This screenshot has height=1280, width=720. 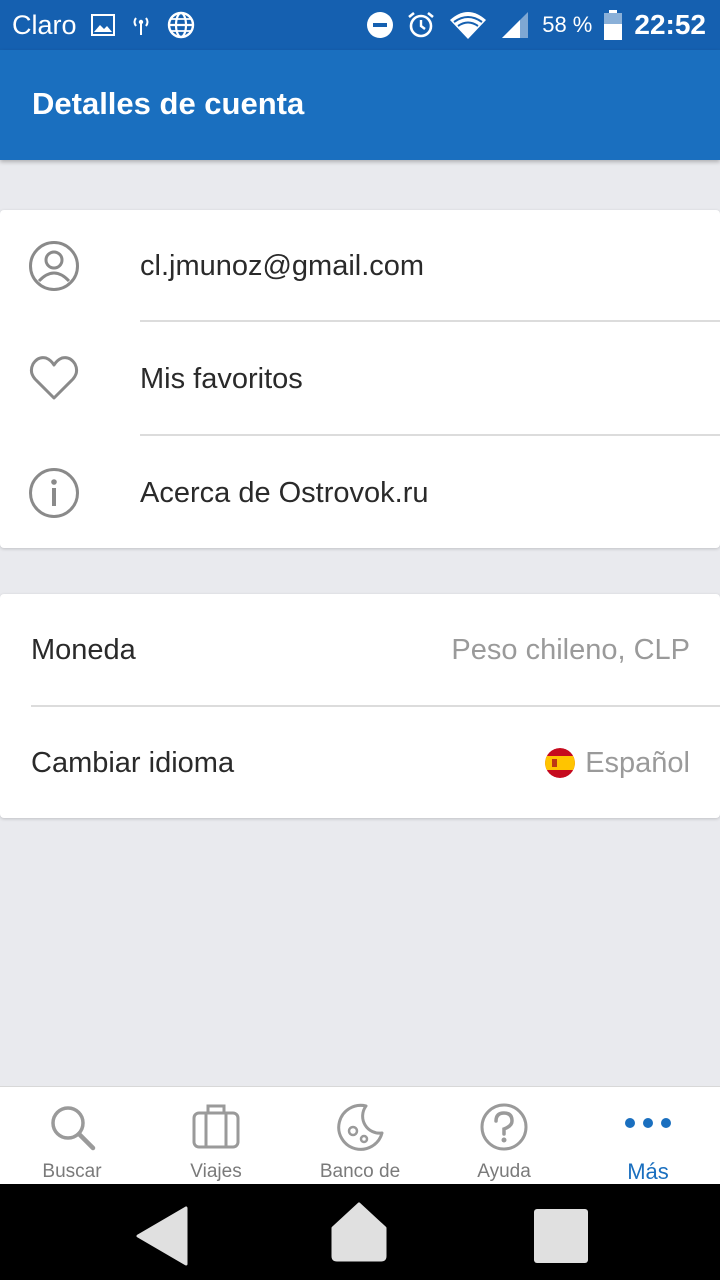 I want to click on nav-viajes-label: Viajes, so click(x=216, y=1171).